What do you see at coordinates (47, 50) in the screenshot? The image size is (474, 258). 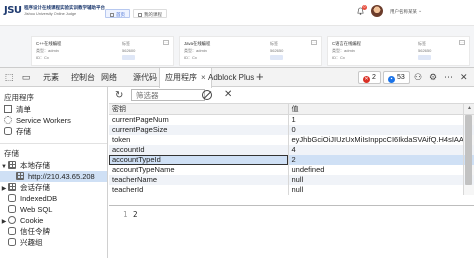 I see `course-type: 类型：admin` at bounding box center [47, 50].